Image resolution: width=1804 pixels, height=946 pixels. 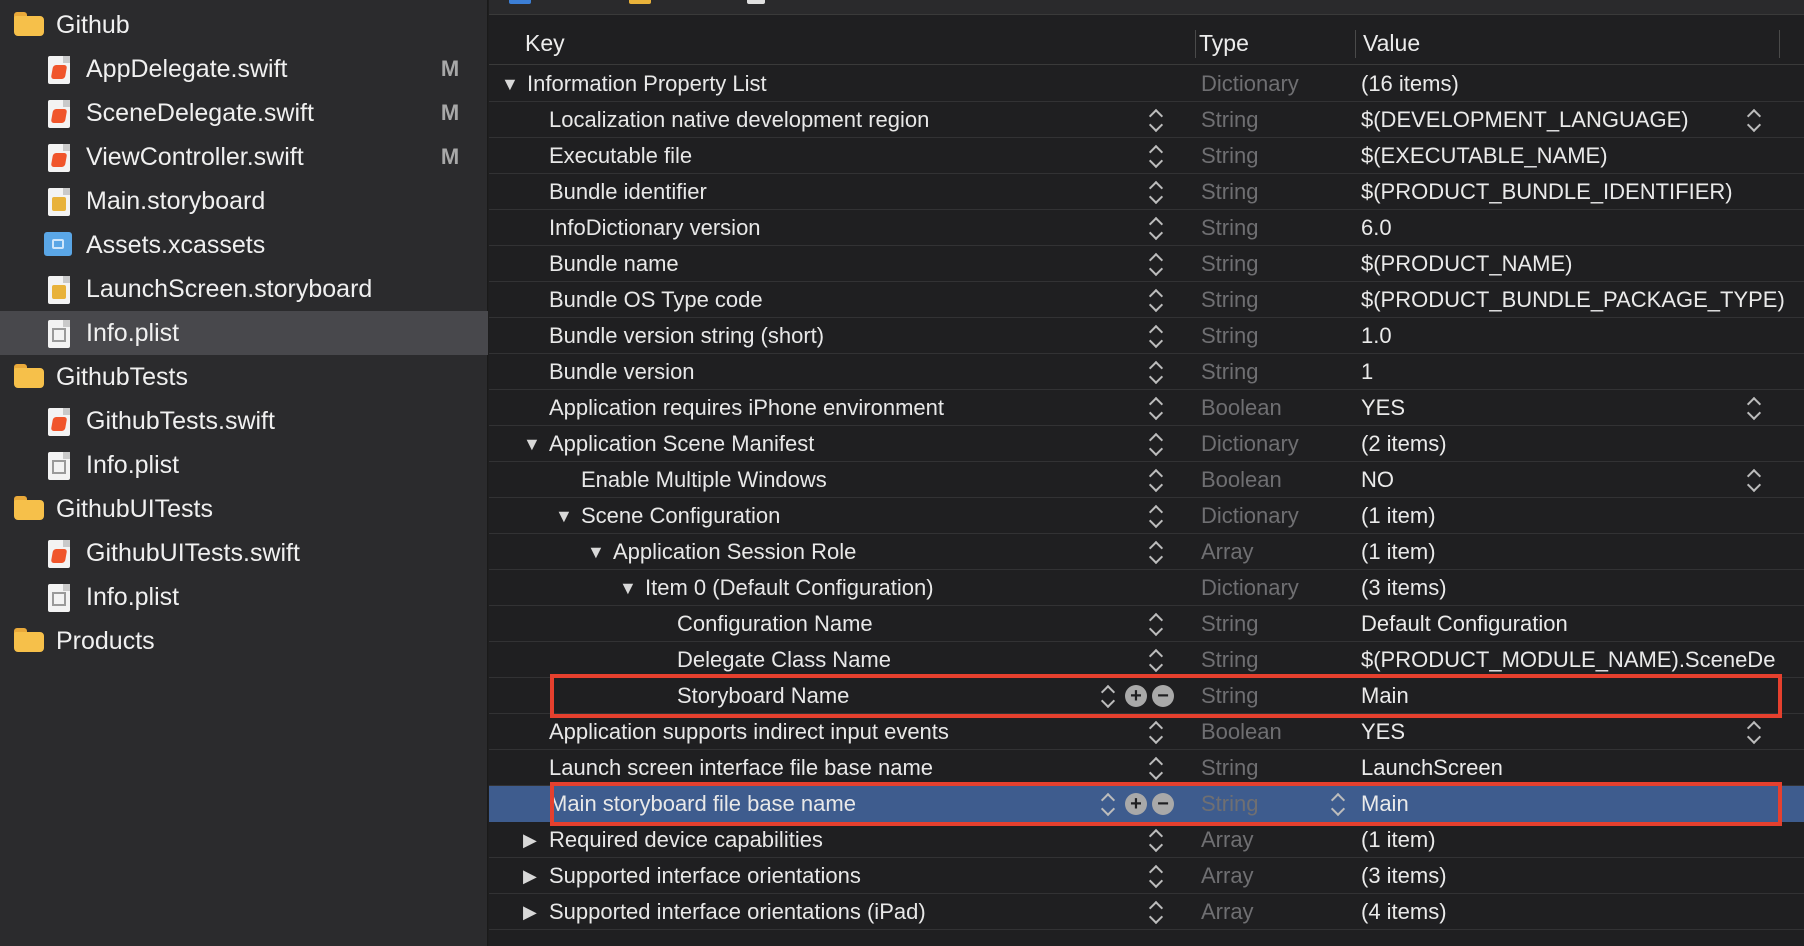 I want to click on plist-key: Storyboard Name, so click(x=763, y=696).